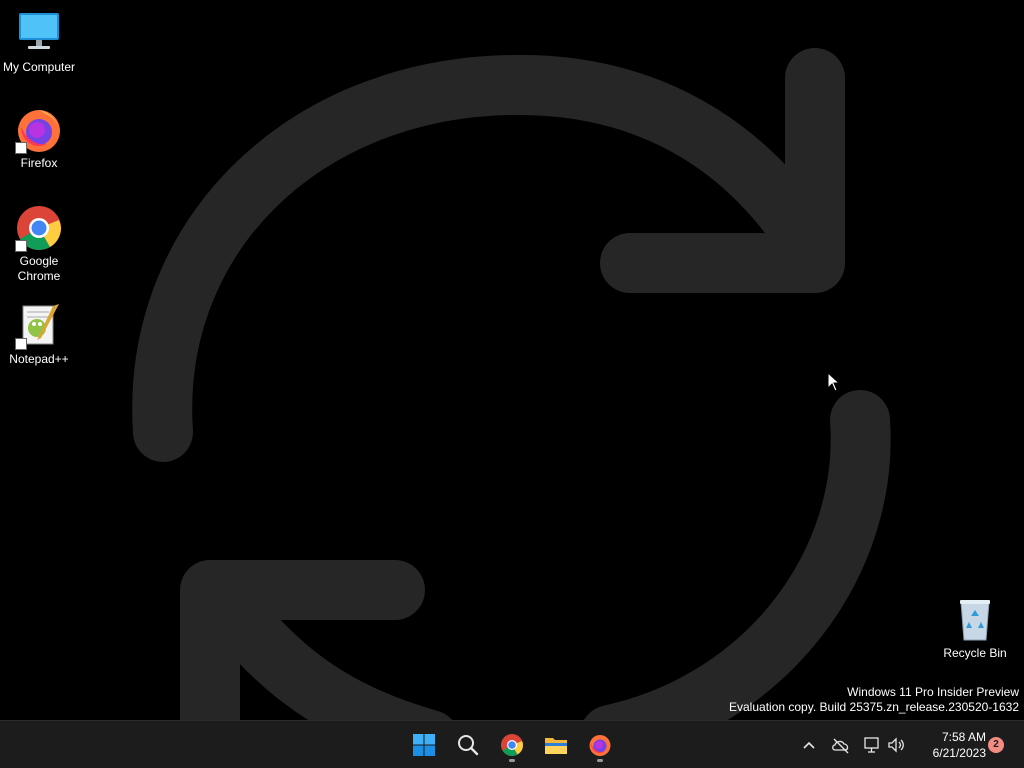 Image resolution: width=1024 pixels, height=768 pixels. I want to click on network-button, so click(872, 745).